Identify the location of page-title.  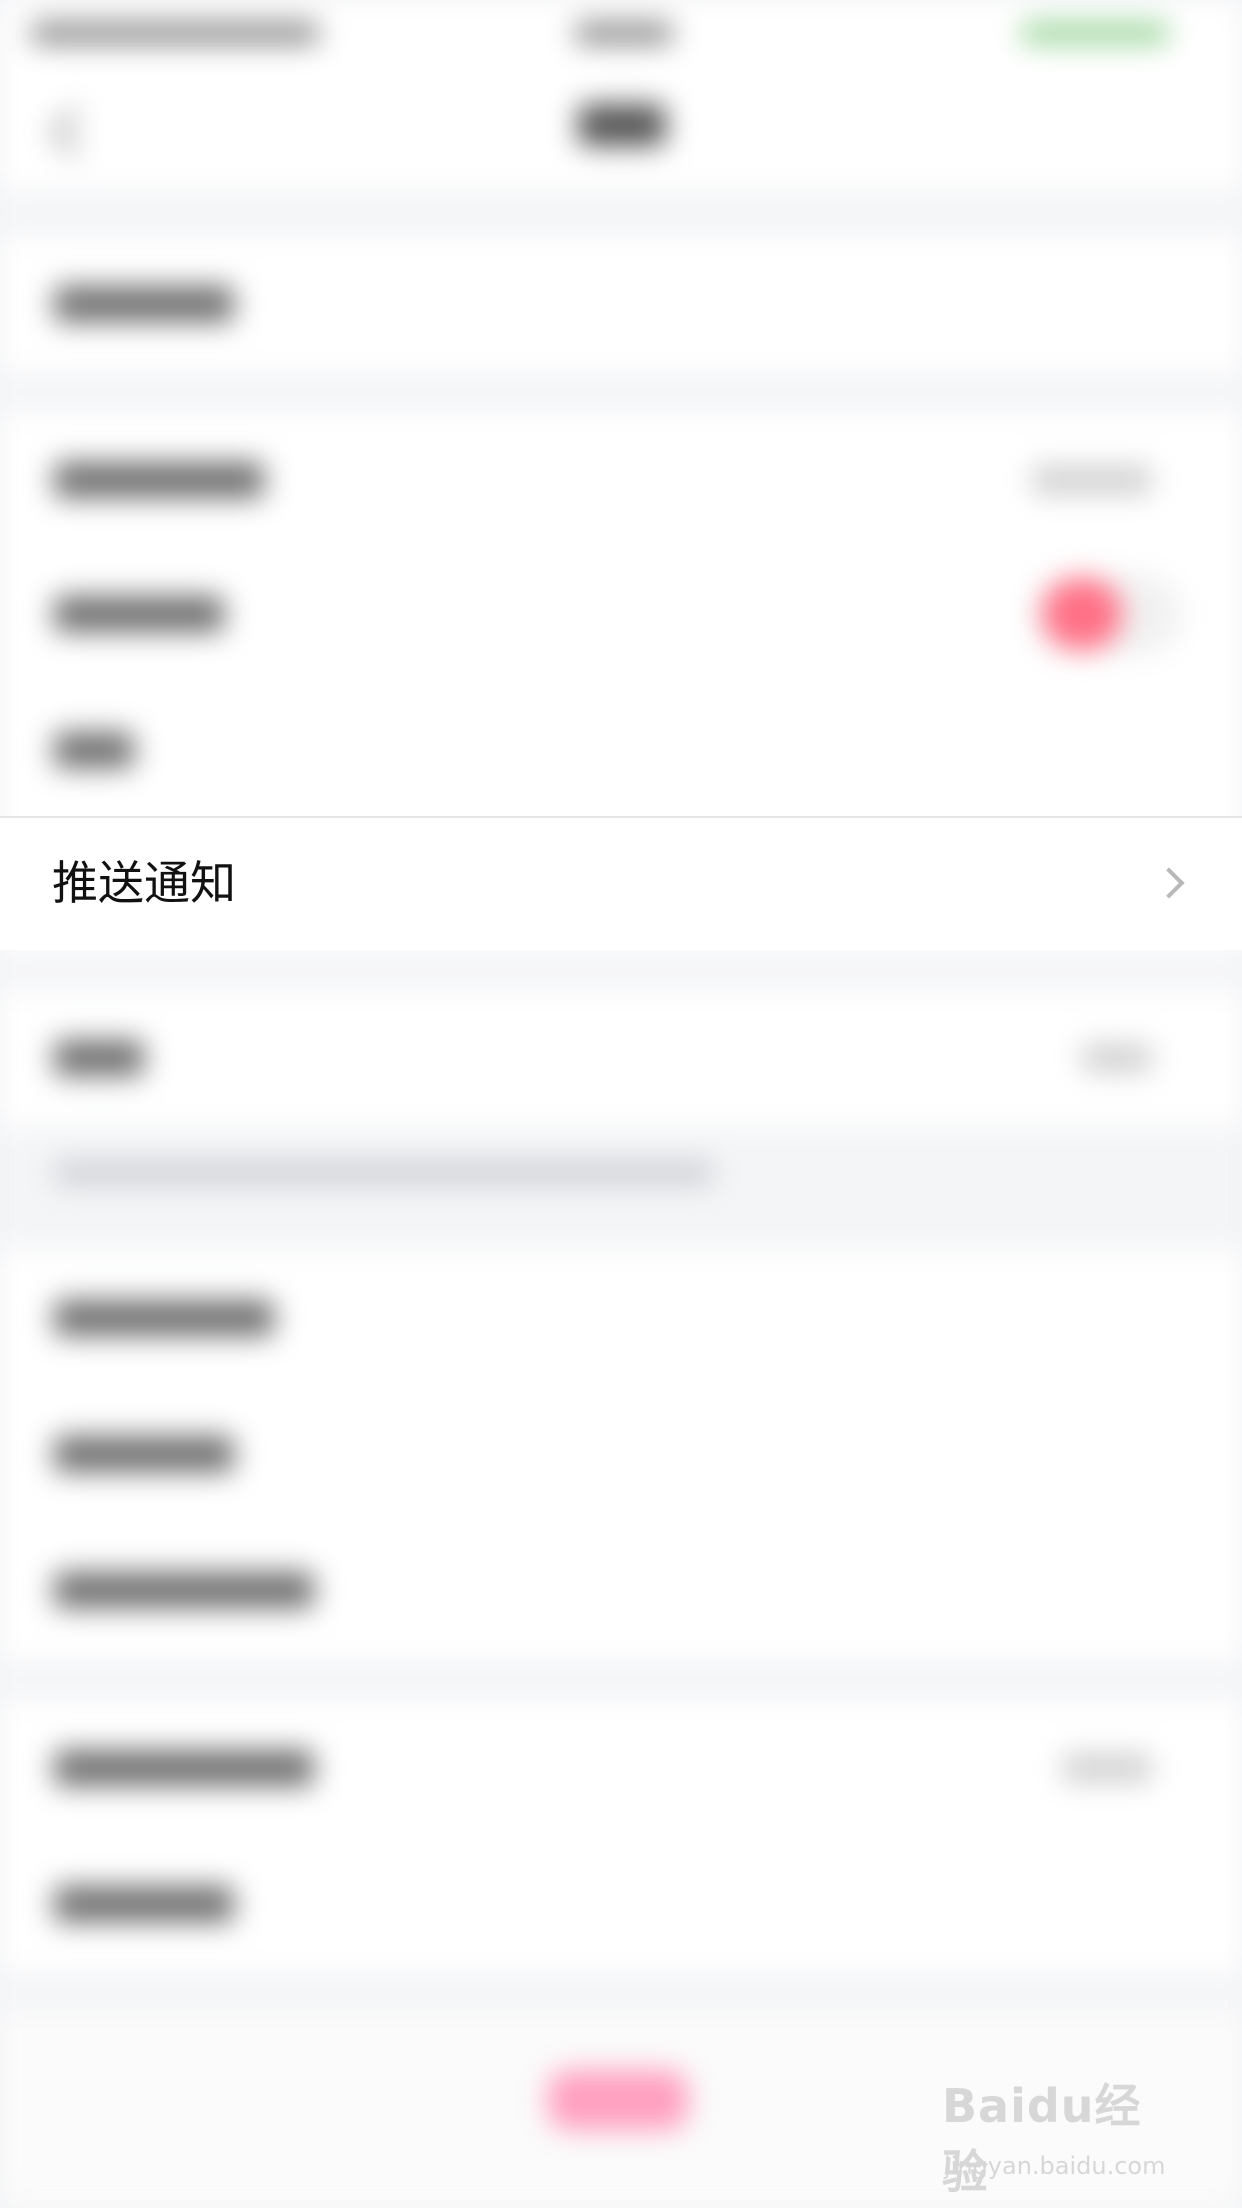
(622, 125).